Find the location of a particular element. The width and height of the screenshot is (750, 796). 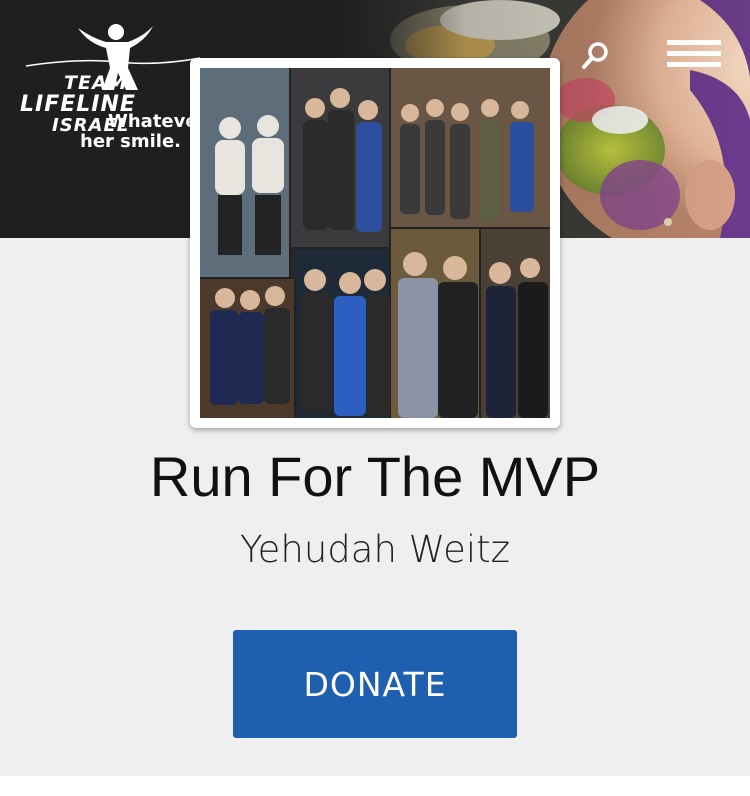

tagline-line-1: Whatever is located at coordinates (157, 121).